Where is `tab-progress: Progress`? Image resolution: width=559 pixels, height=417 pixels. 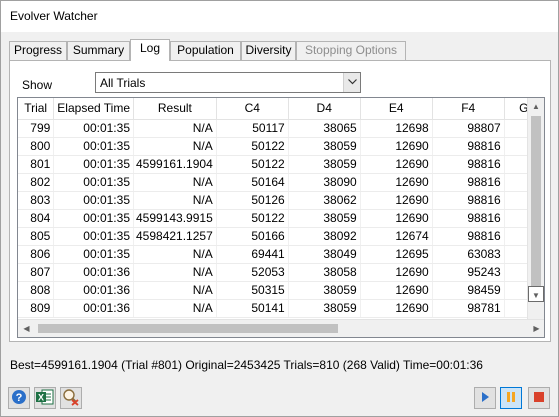 tab-progress: Progress is located at coordinates (38, 50).